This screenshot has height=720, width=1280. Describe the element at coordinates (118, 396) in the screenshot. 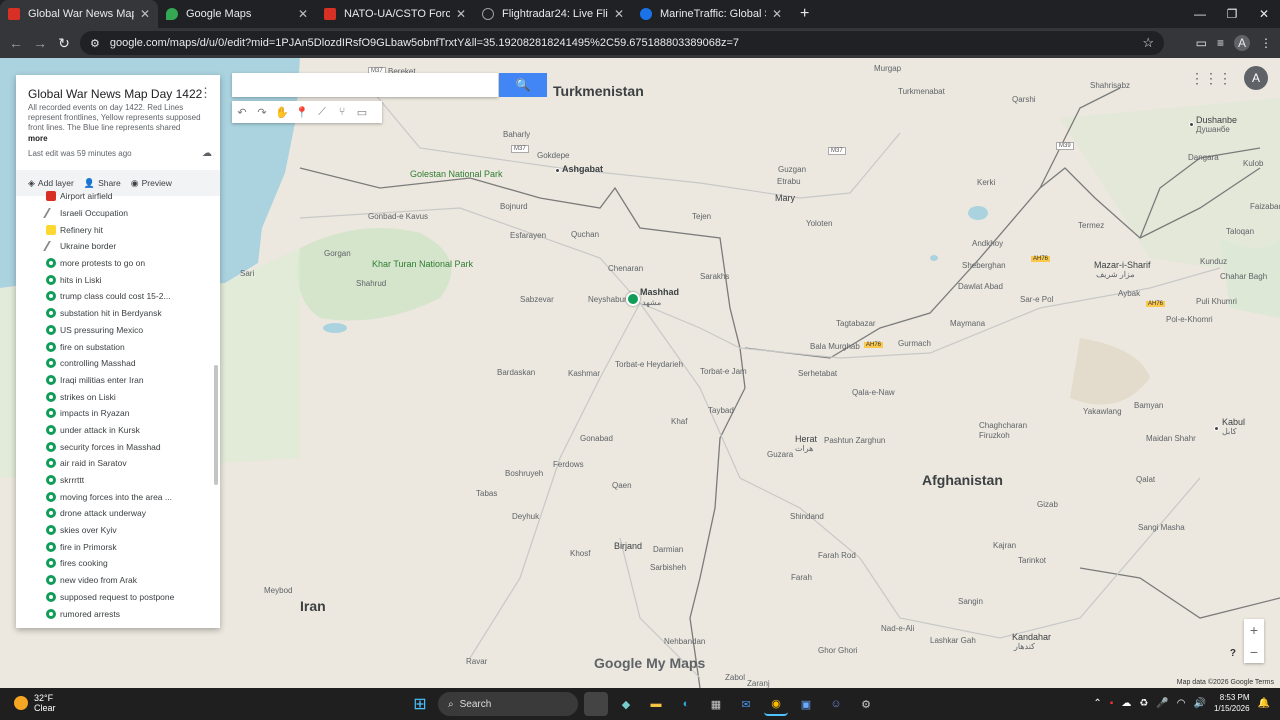

I see `layer-item: strikes on Liski` at that location.